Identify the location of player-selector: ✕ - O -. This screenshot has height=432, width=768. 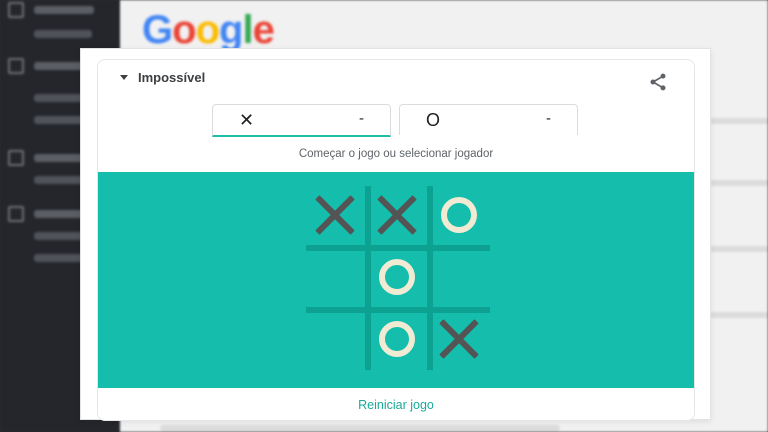
(395, 120).